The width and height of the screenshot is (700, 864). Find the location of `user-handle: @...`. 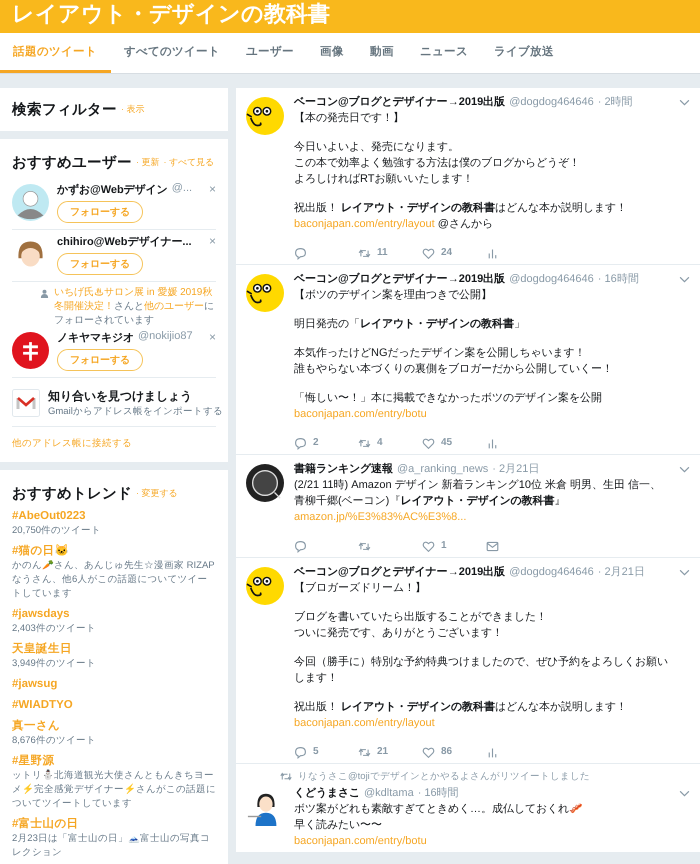

user-handle: @... is located at coordinates (182, 189).